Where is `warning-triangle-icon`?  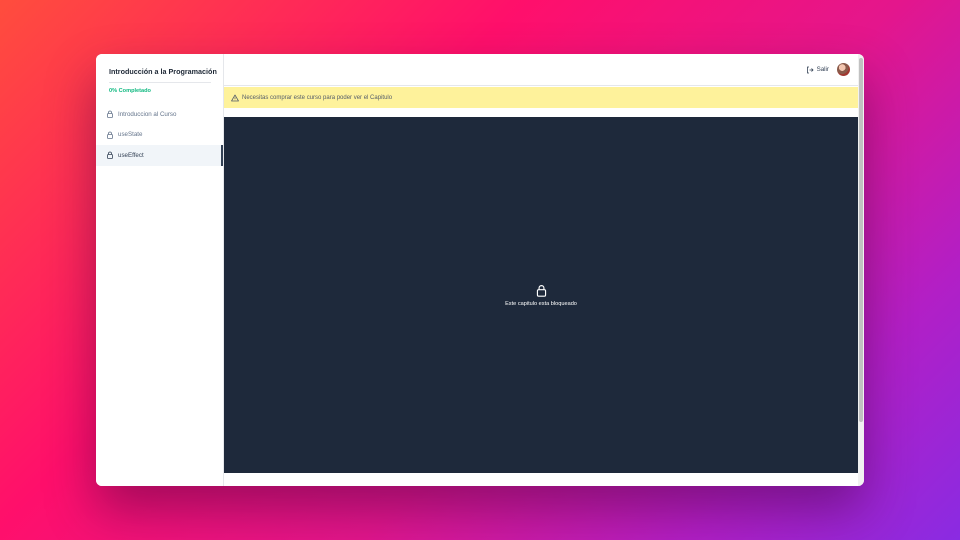 warning-triangle-icon is located at coordinates (235, 97).